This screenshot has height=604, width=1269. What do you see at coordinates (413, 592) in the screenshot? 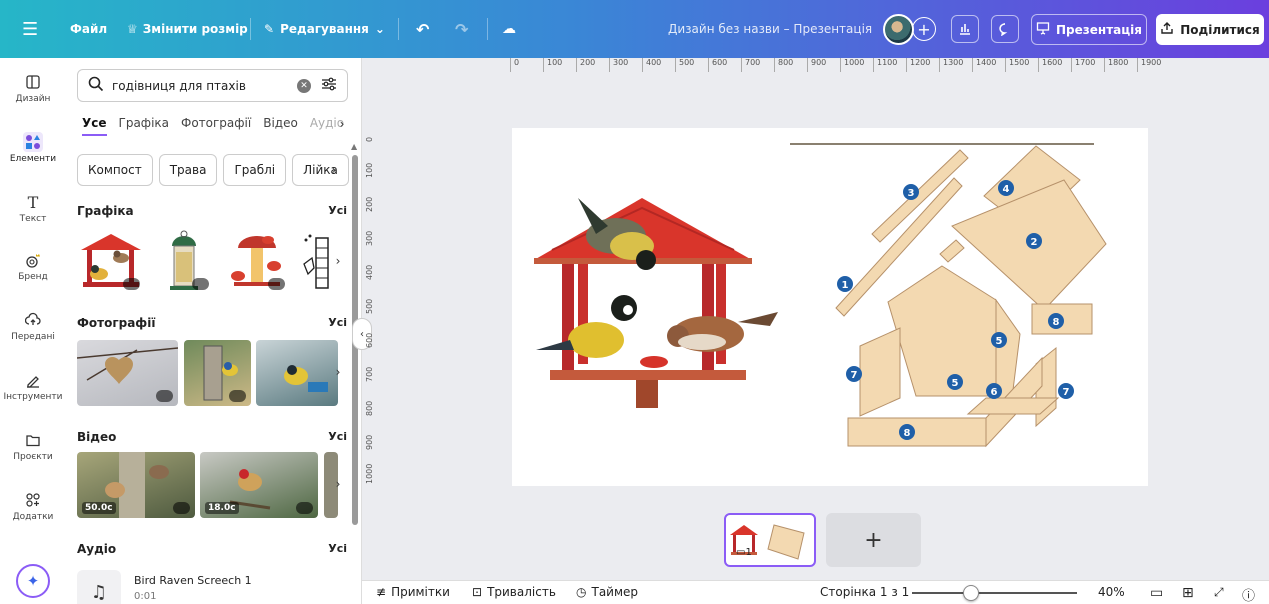
I see `notes-button: ≢ Примітки` at bounding box center [413, 592].